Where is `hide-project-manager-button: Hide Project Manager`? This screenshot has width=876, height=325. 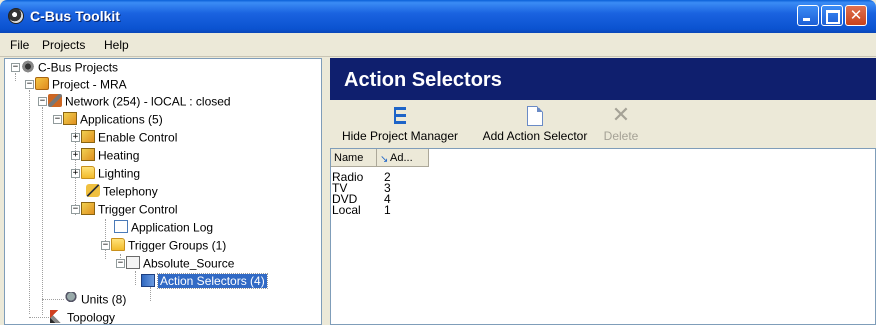
hide-project-manager-button: Hide Project Manager is located at coordinates (400, 124).